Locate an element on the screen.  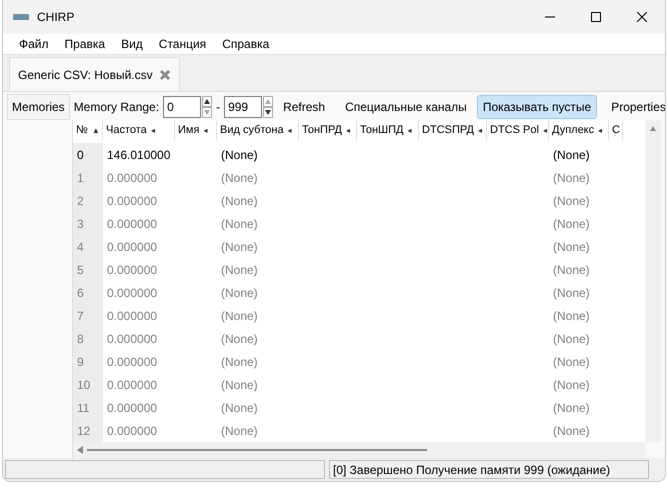
menu-item: Справка is located at coordinates (246, 43).